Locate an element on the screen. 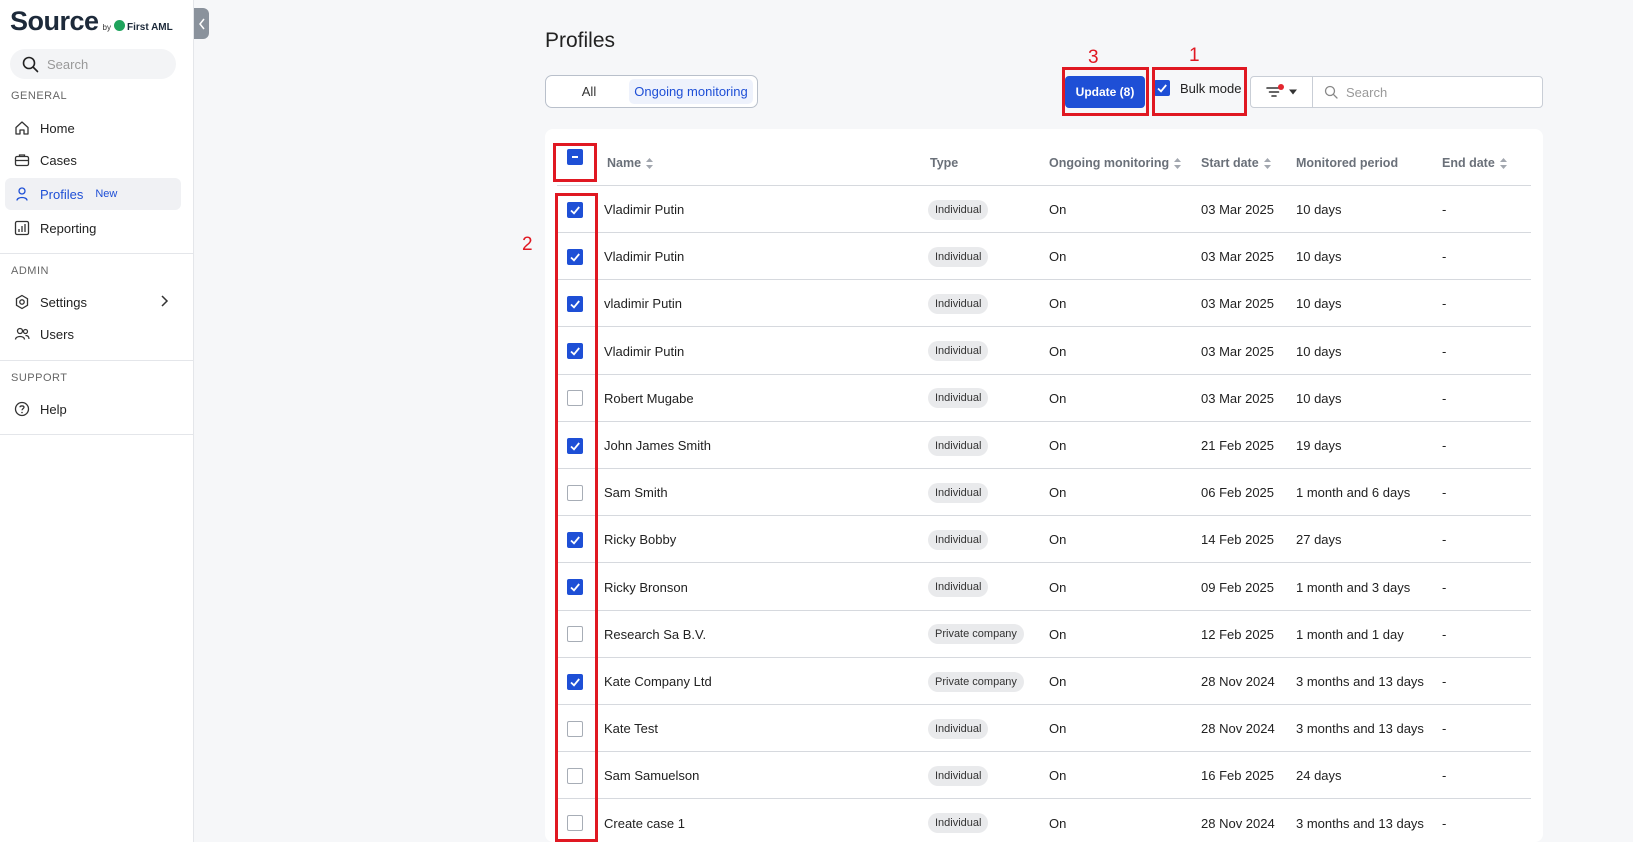 The height and width of the screenshot is (842, 1633). select-all-checkbox is located at coordinates (575, 157).